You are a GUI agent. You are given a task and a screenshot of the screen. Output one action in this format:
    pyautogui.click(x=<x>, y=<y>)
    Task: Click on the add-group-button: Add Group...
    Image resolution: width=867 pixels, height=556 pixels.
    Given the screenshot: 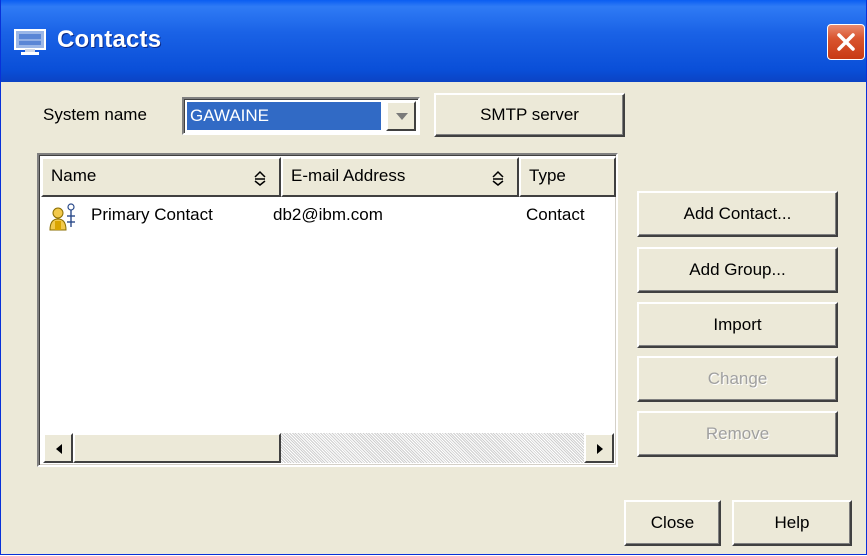 What is the action you would take?
    pyautogui.click(x=737, y=270)
    